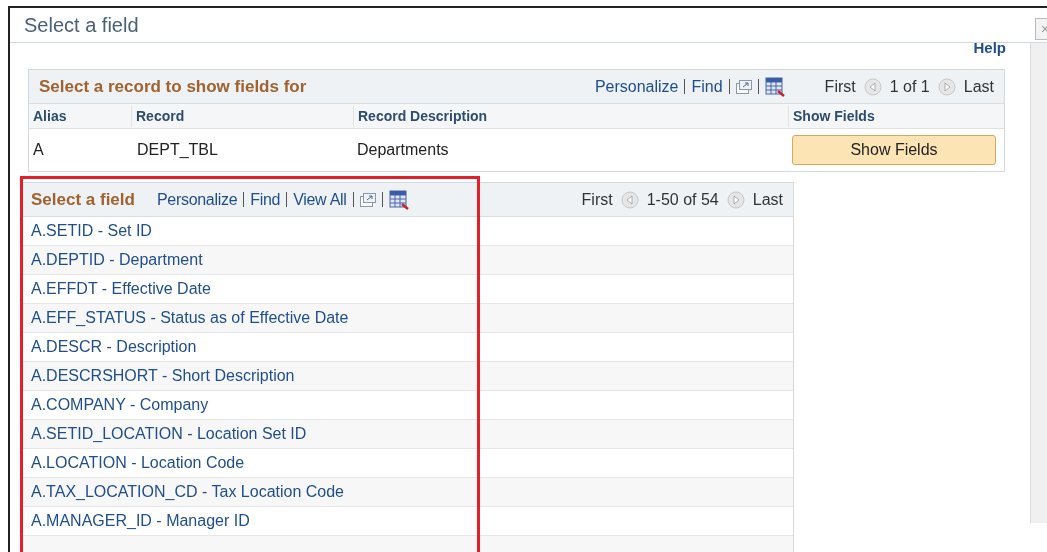 The width and height of the screenshot is (1047, 552). Describe the element at coordinates (894, 150) in the screenshot. I see `show-fields-button: Show Fields` at that location.